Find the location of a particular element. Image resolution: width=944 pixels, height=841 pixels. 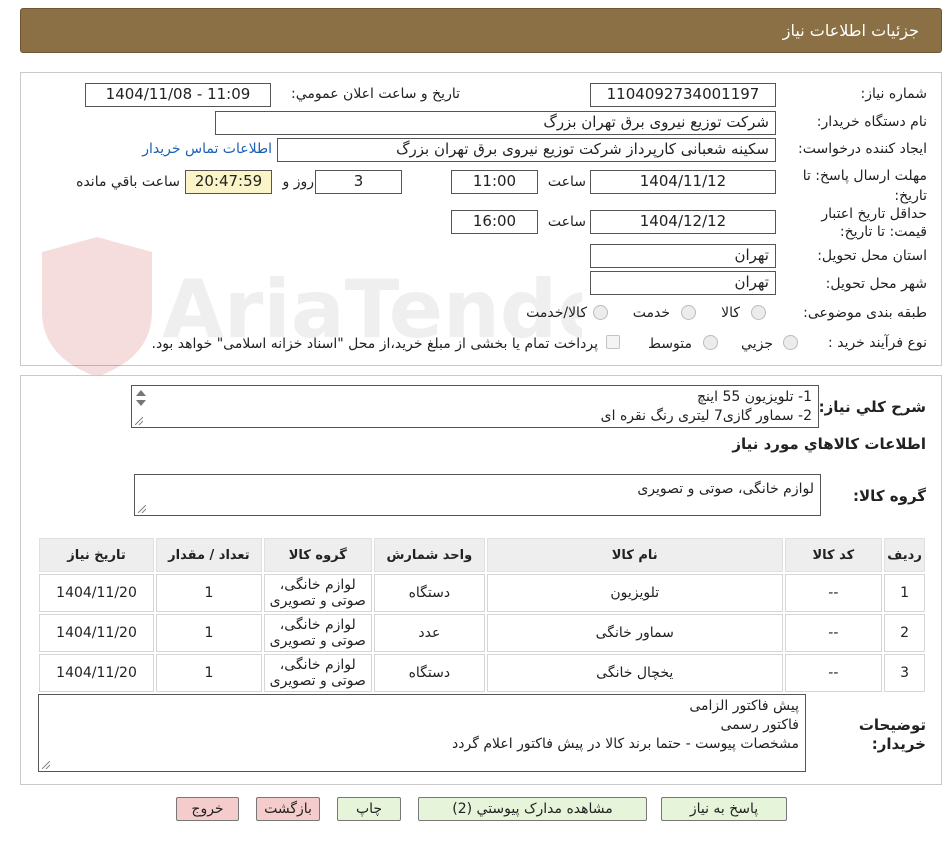

view-attachments-button: مشاهده مدارک پیوستي (2) is located at coordinates (532, 809).